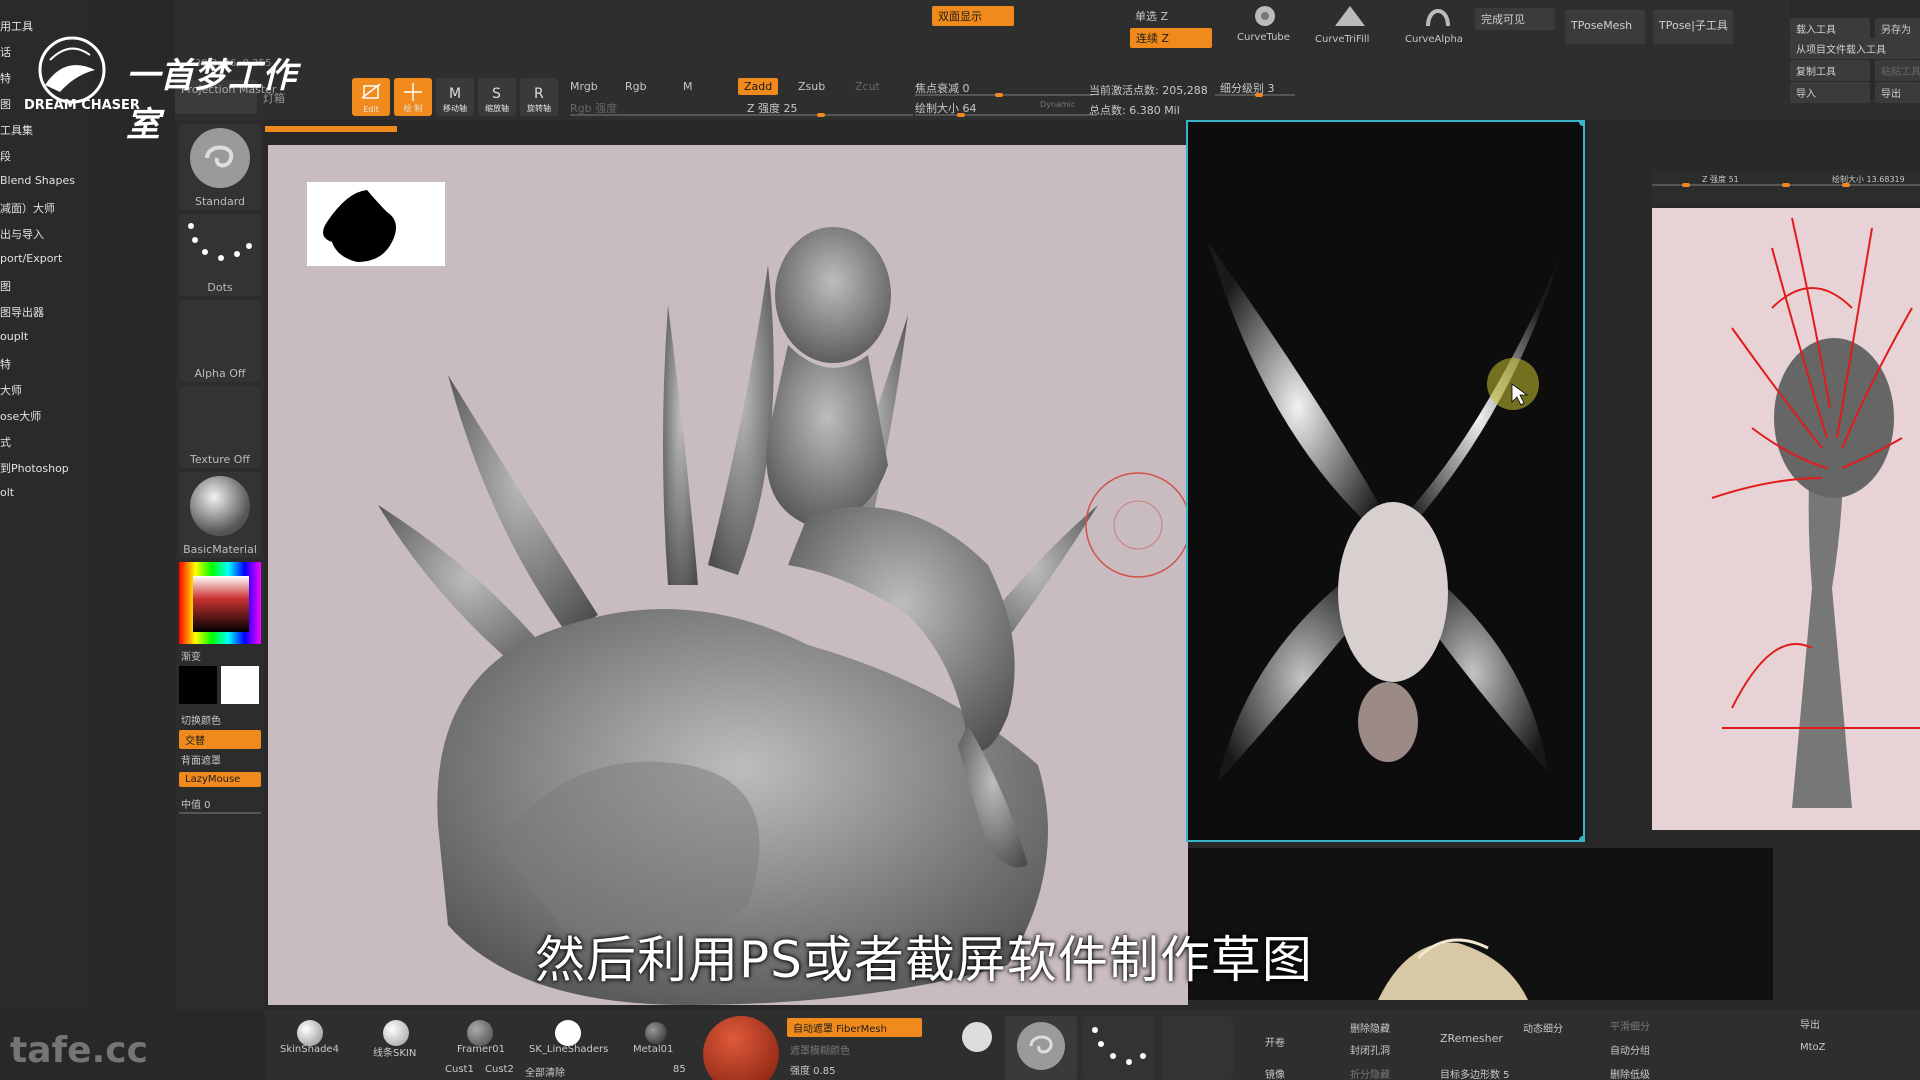 The width and height of the screenshot is (1920, 1080). I want to click on left-menu-item: ose大师, so click(20, 416).